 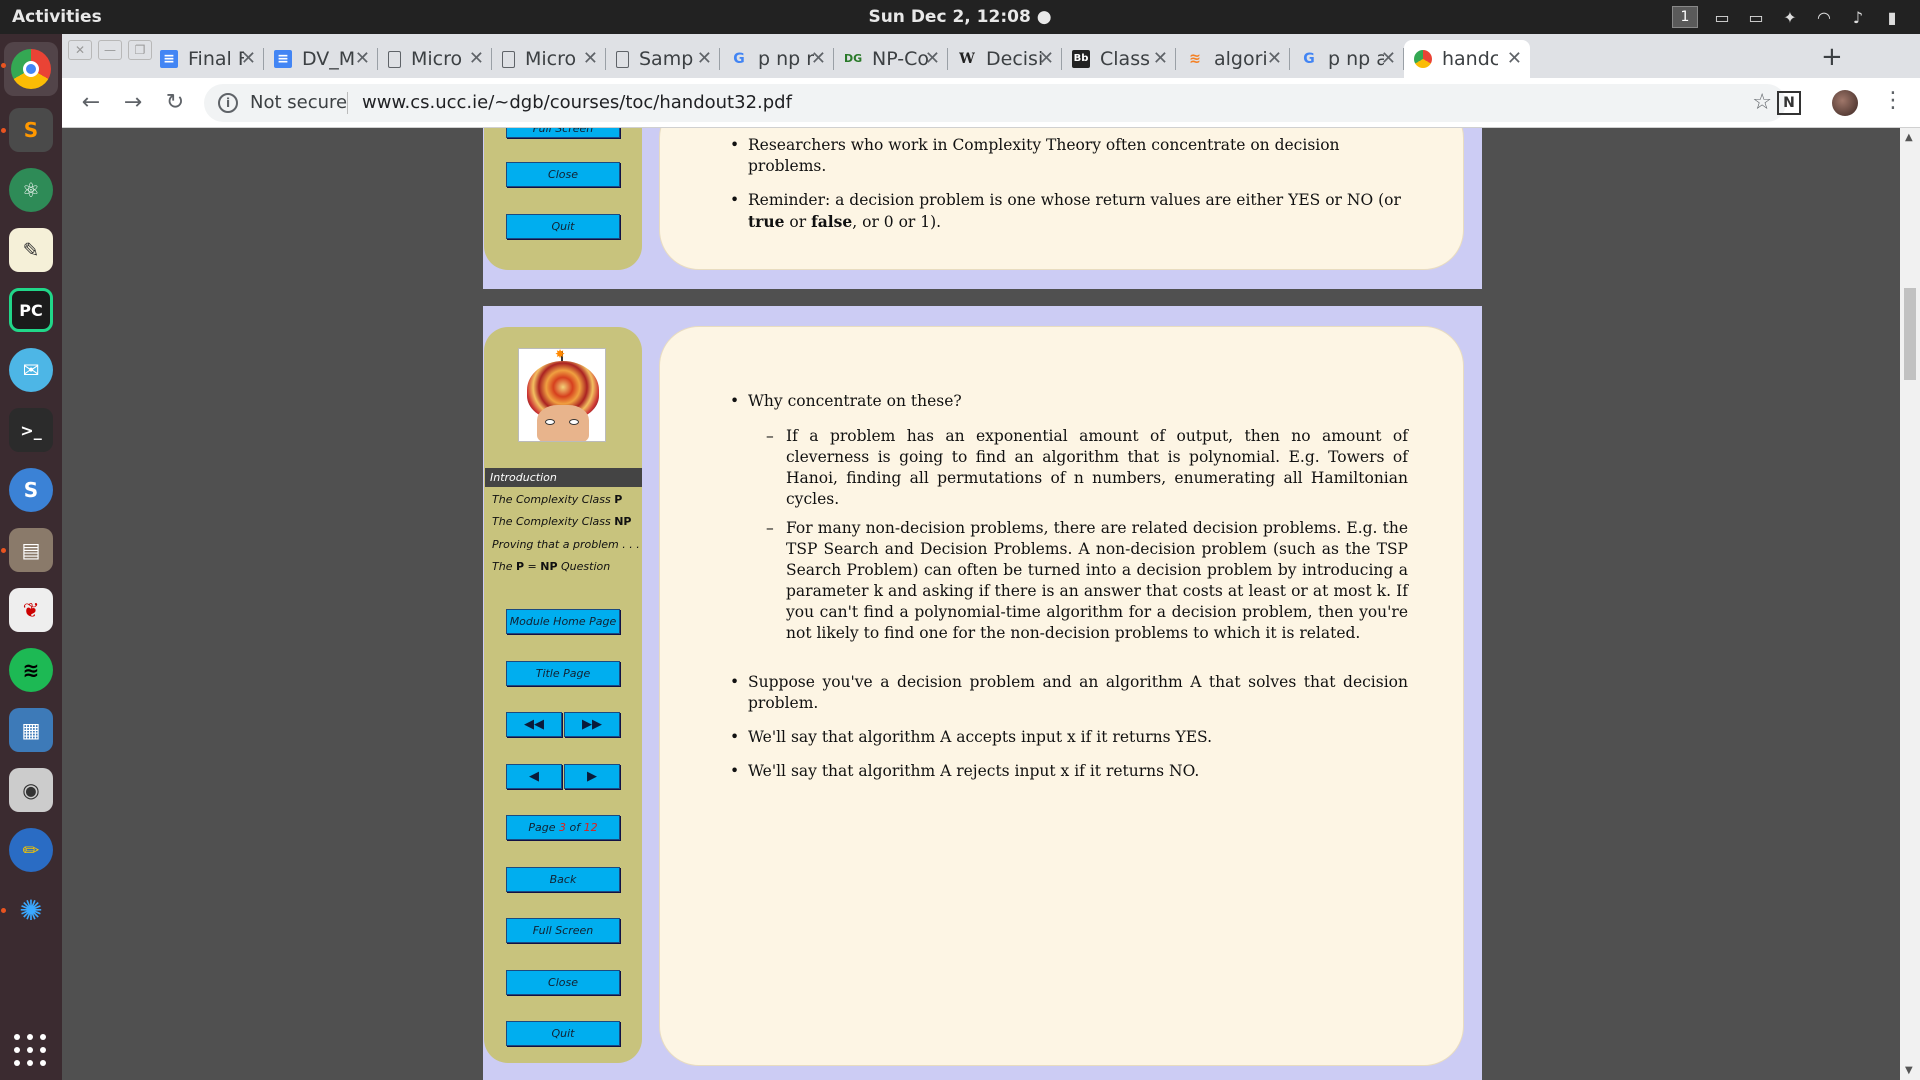 What do you see at coordinates (563, 673) in the screenshot?
I see `title-page-button: Title Page` at bounding box center [563, 673].